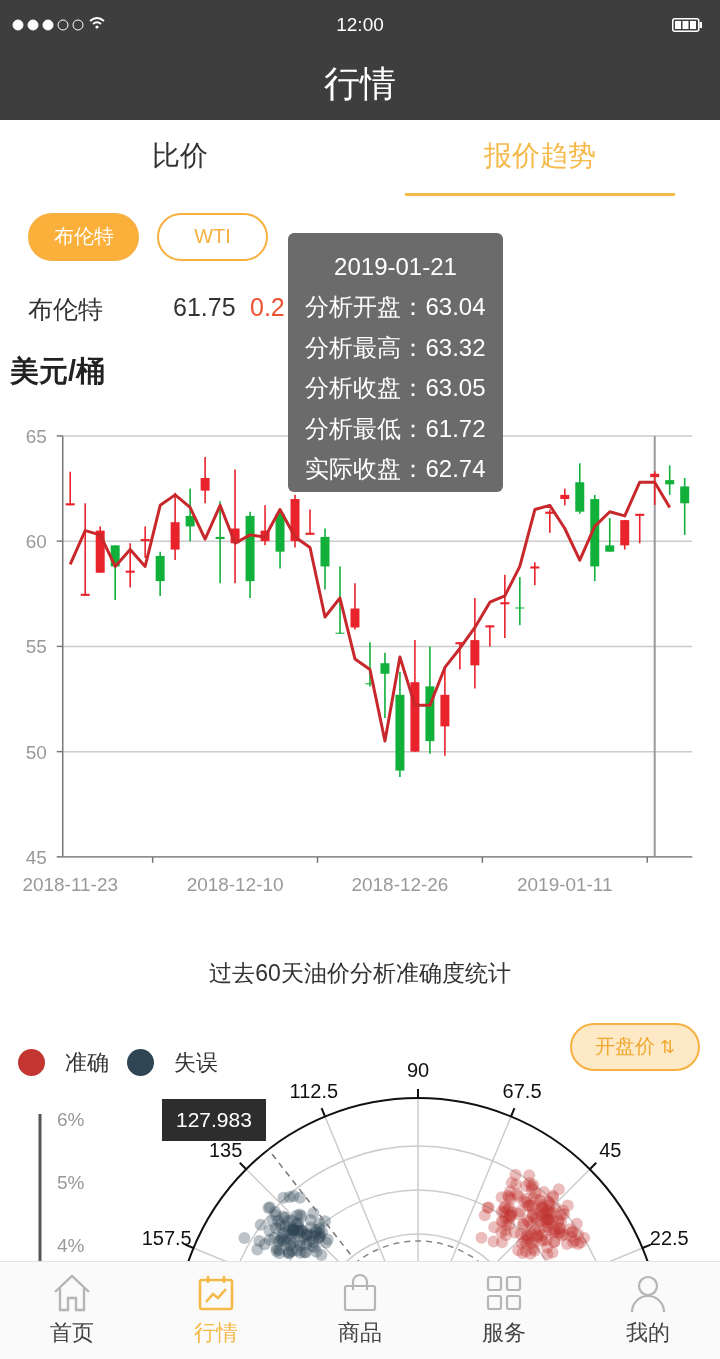 The height and width of the screenshot is (1359, 720). Describe the element at coordinates (196, 1062) in the screenshot. I see `legend-label: 失误` at that location.